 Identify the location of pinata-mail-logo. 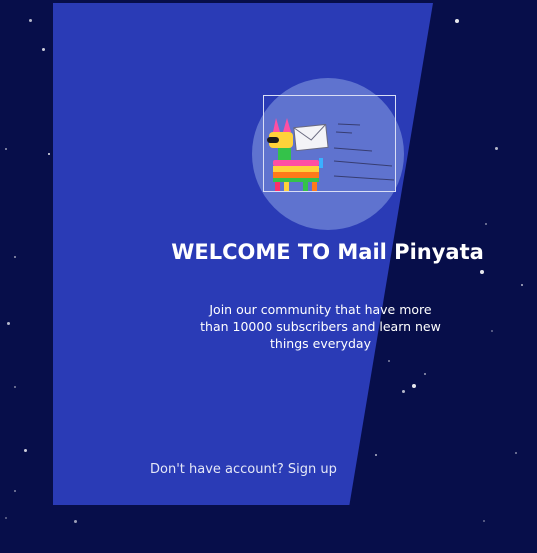
(329, 143).